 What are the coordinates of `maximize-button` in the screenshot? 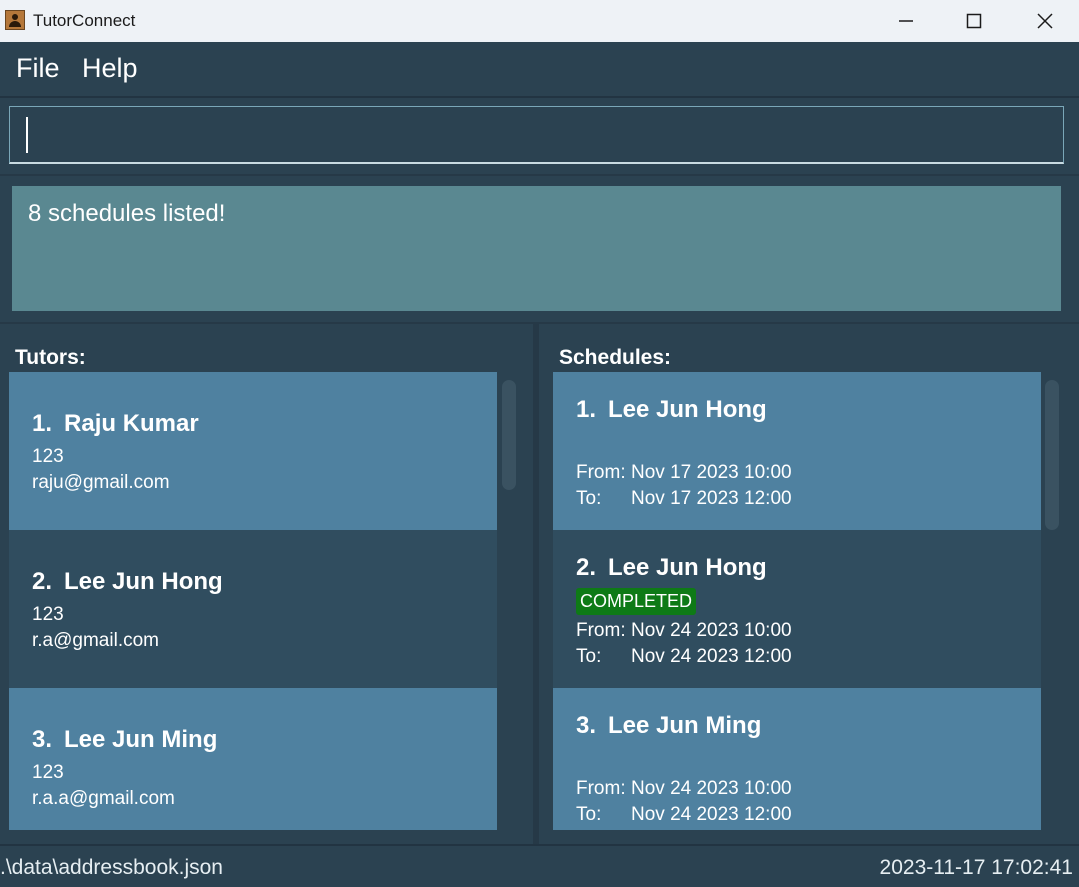 It's located at (974, 21).